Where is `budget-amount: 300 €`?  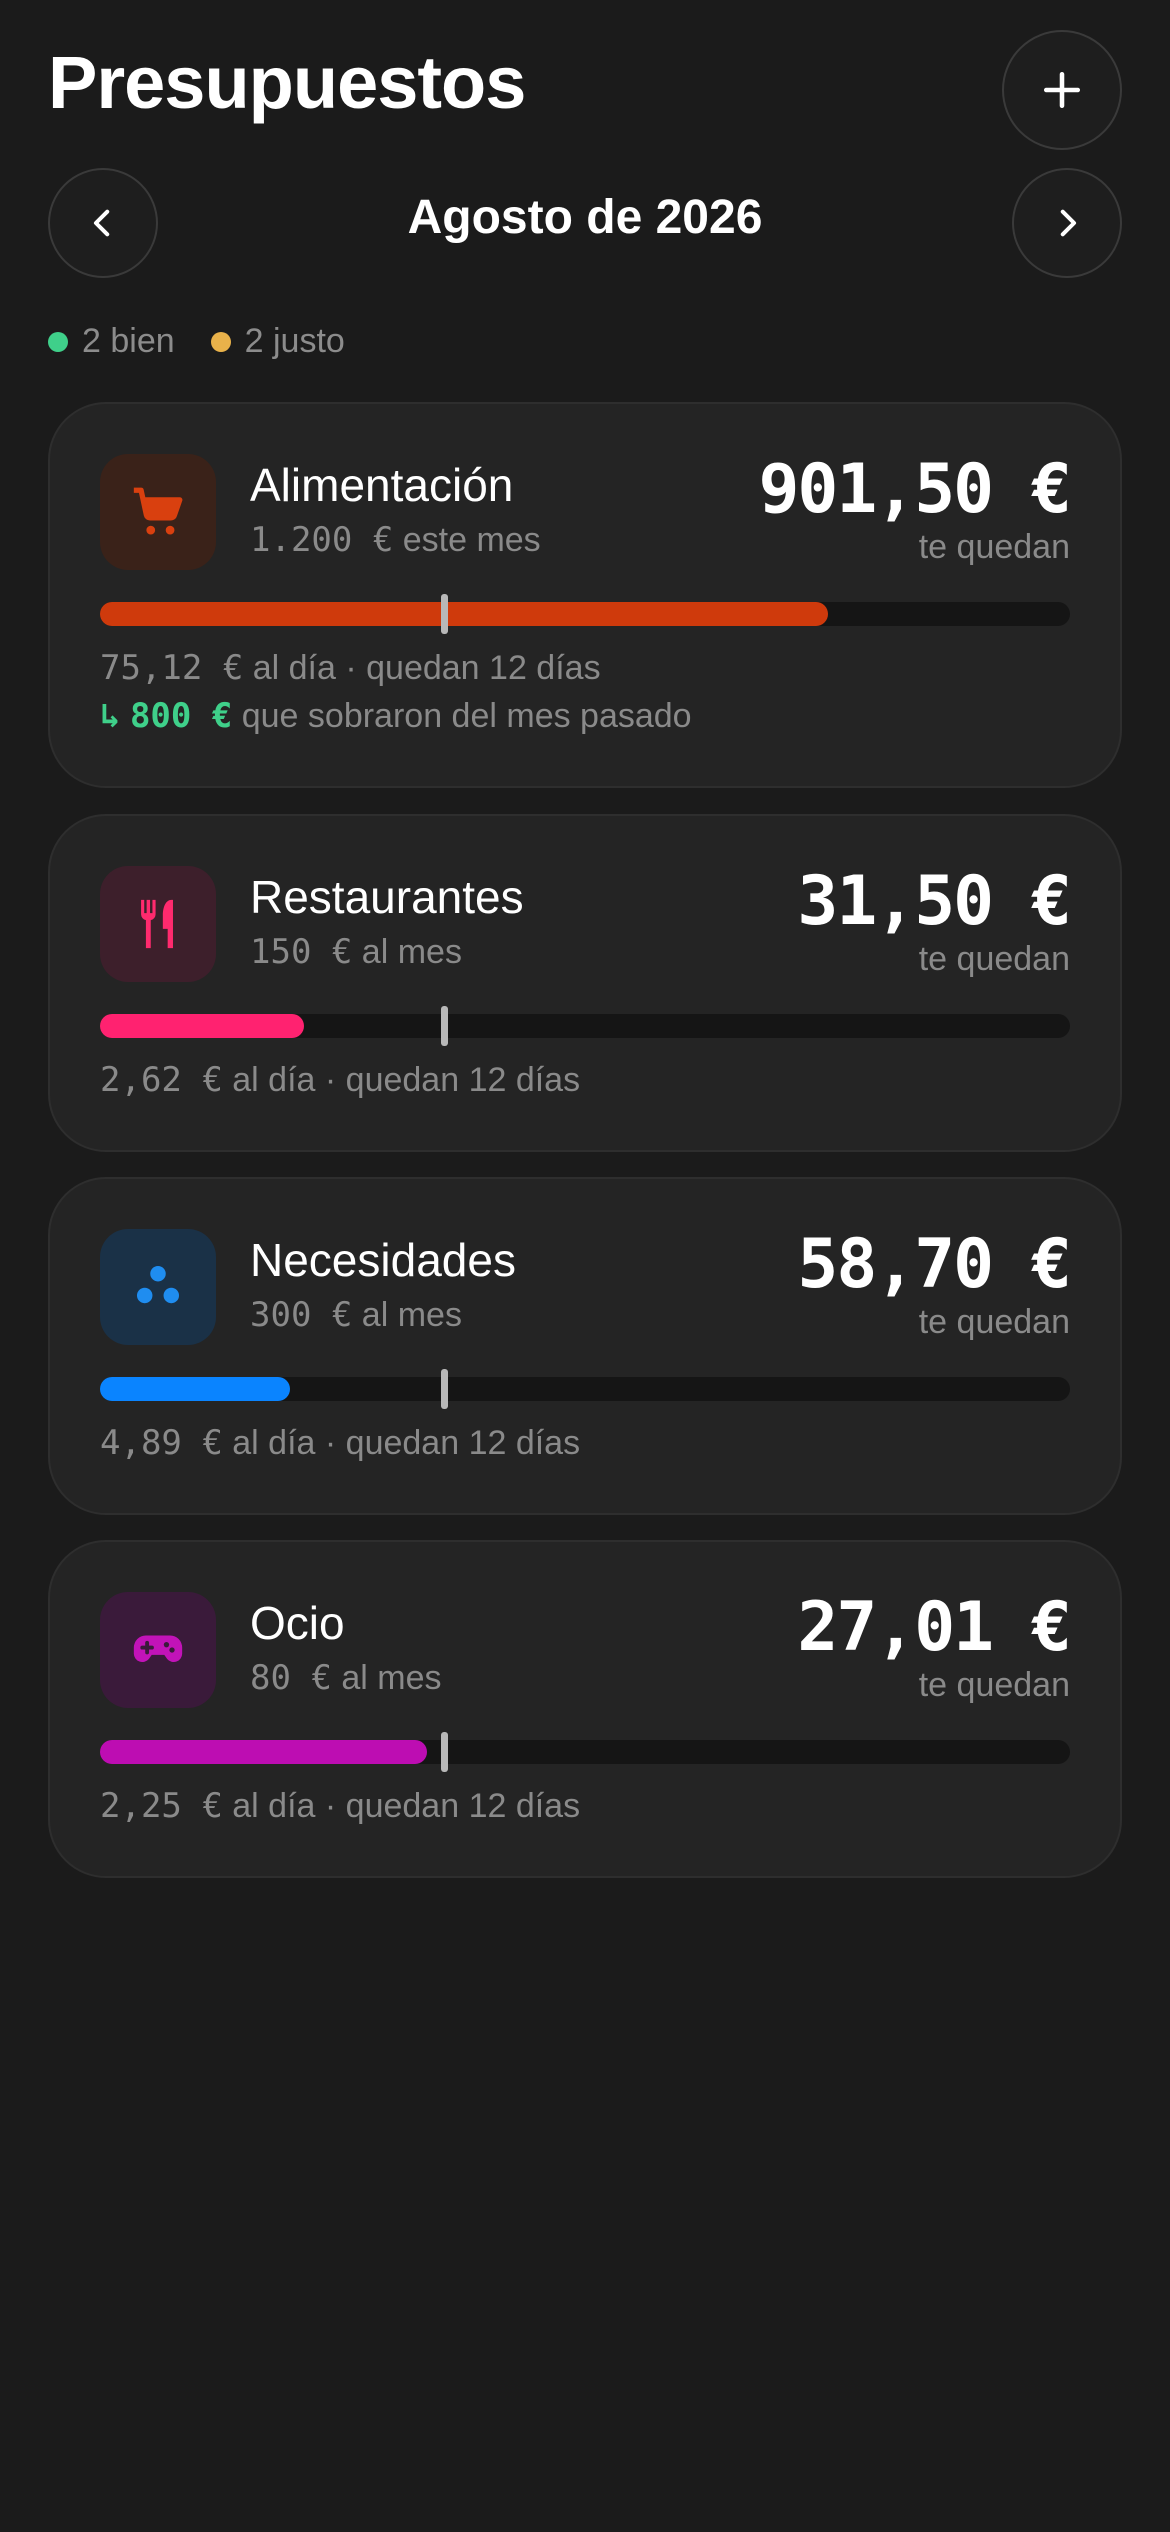
budget-amount: 300 € is located at coordinates (301, 1315).